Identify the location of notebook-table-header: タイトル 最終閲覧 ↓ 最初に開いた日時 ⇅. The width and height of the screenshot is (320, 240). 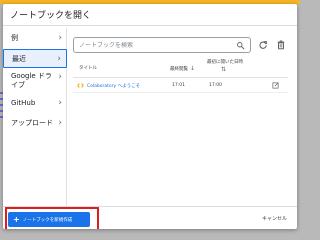
(180, 67).